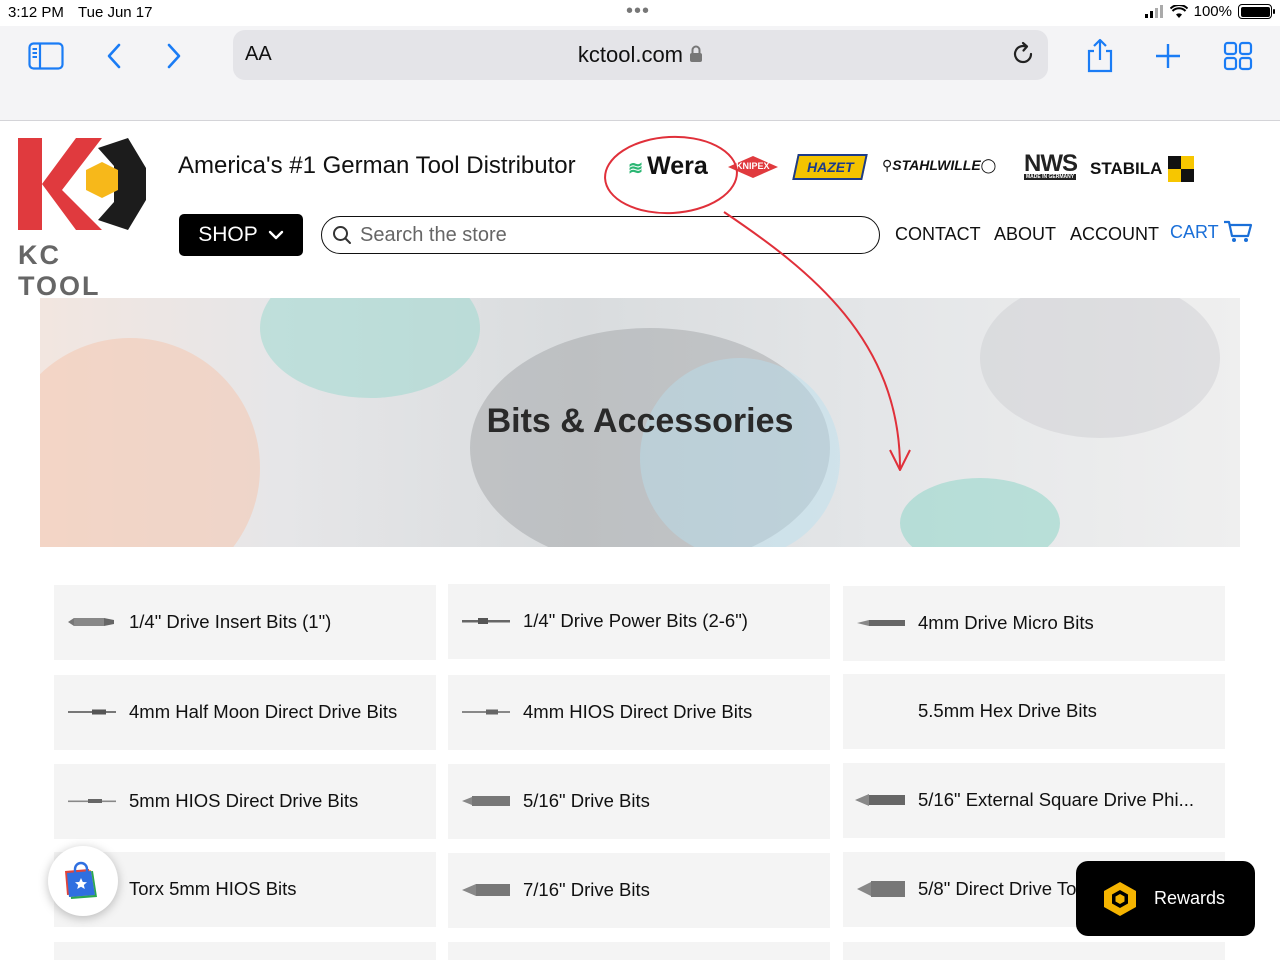 This screenshot has width=1280, height=960. What do you see at coordinates (1114, 234) in the screenshot?
I see `nav-account: ACCOUNT` at bounding box center [1114, 234].